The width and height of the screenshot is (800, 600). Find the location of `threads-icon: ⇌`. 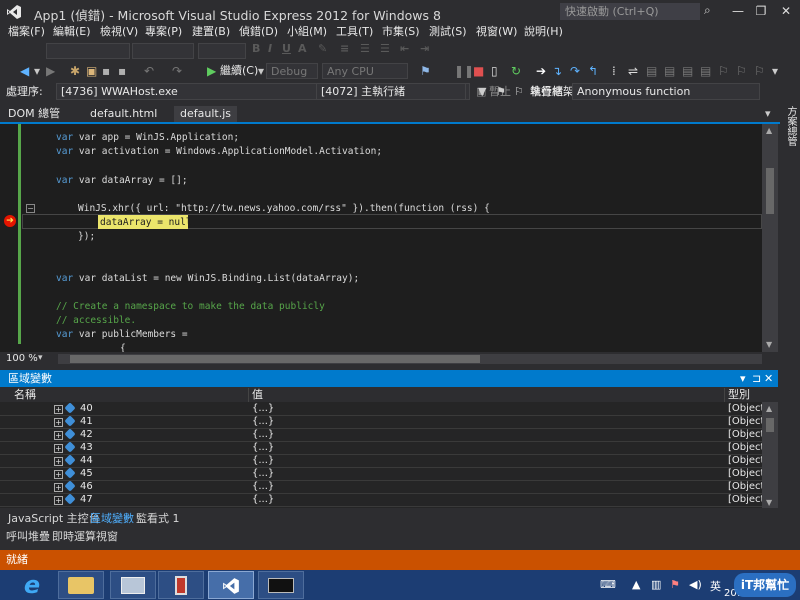

threads-icon: ⇌ is located at coordinates (633, 71).